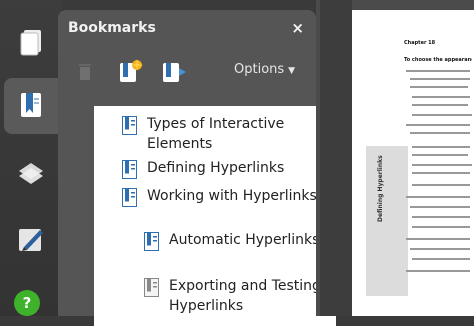  What do you see at coordinates (259, 69) in the screenshot?
I see `options-label: Options` at bounding box center [259, 69].